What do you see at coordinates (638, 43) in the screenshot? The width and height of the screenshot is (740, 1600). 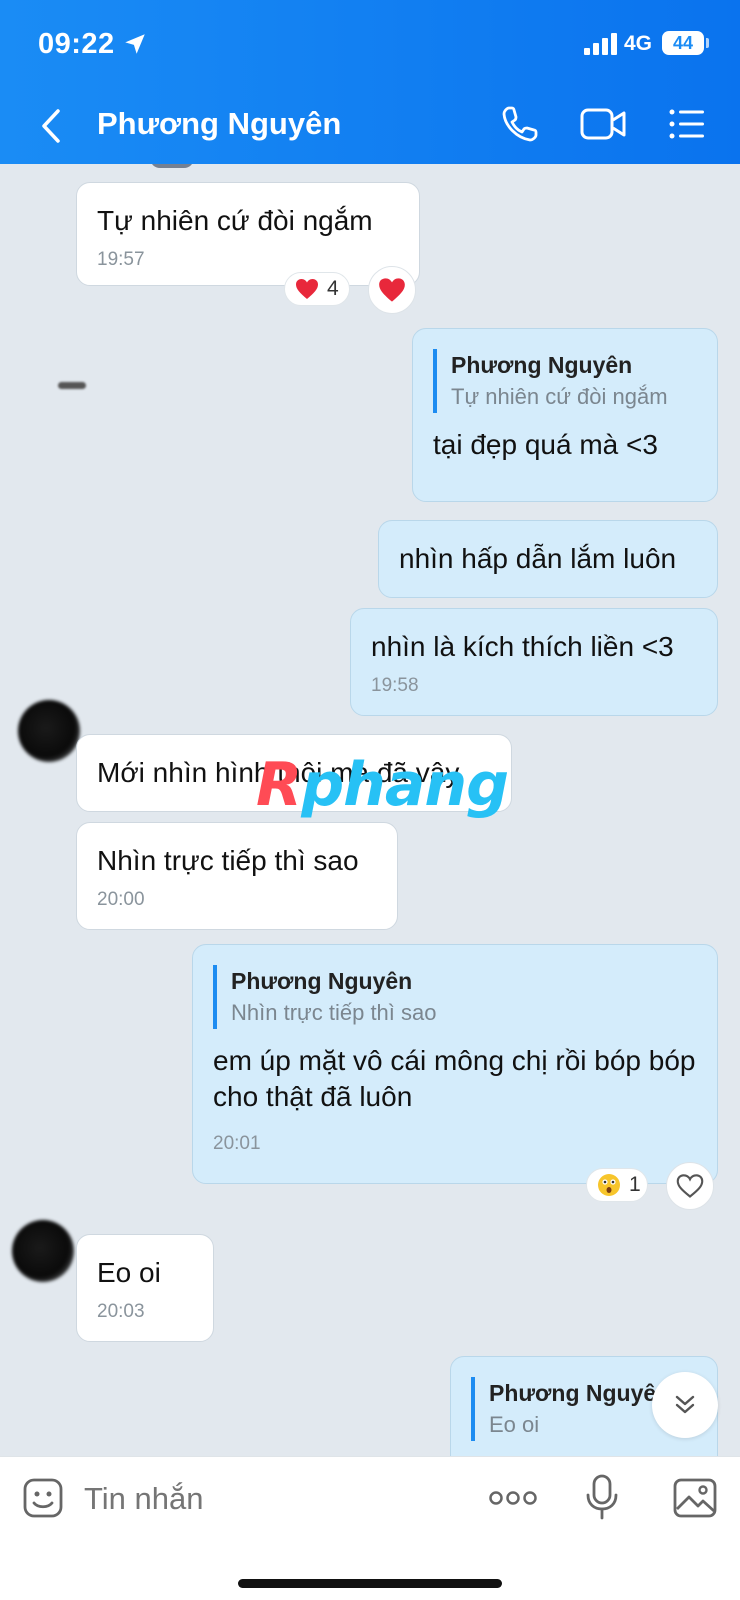 I see `network-type: 4G` at bounding box center [638, 43].